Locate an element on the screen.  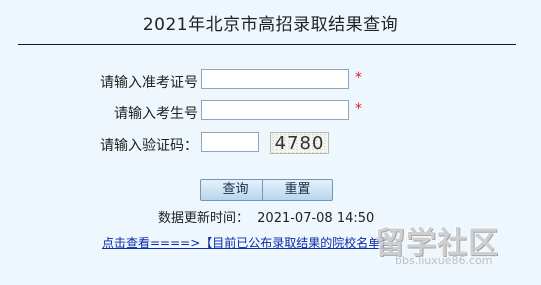
watermark-logo-text: 留学社区 is located at coordinates (437, 243).